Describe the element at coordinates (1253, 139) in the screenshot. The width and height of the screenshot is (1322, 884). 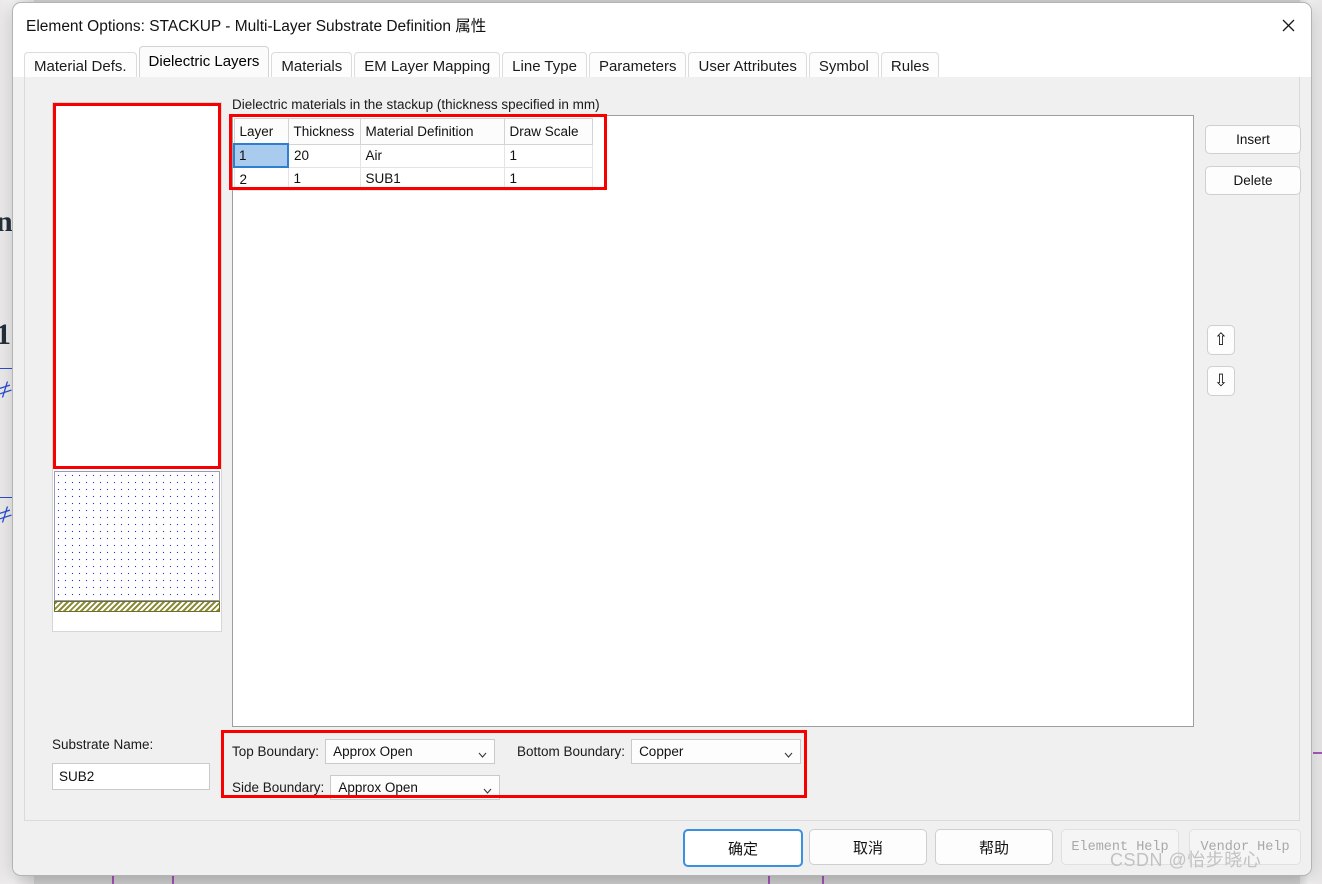
I see `insert-button: Insert` at that location.